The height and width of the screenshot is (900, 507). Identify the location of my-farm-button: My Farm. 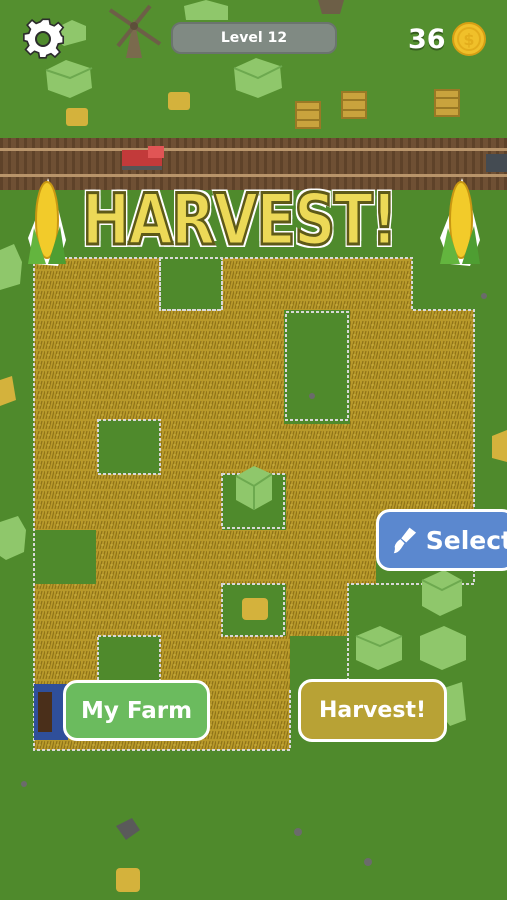
(136, 710).